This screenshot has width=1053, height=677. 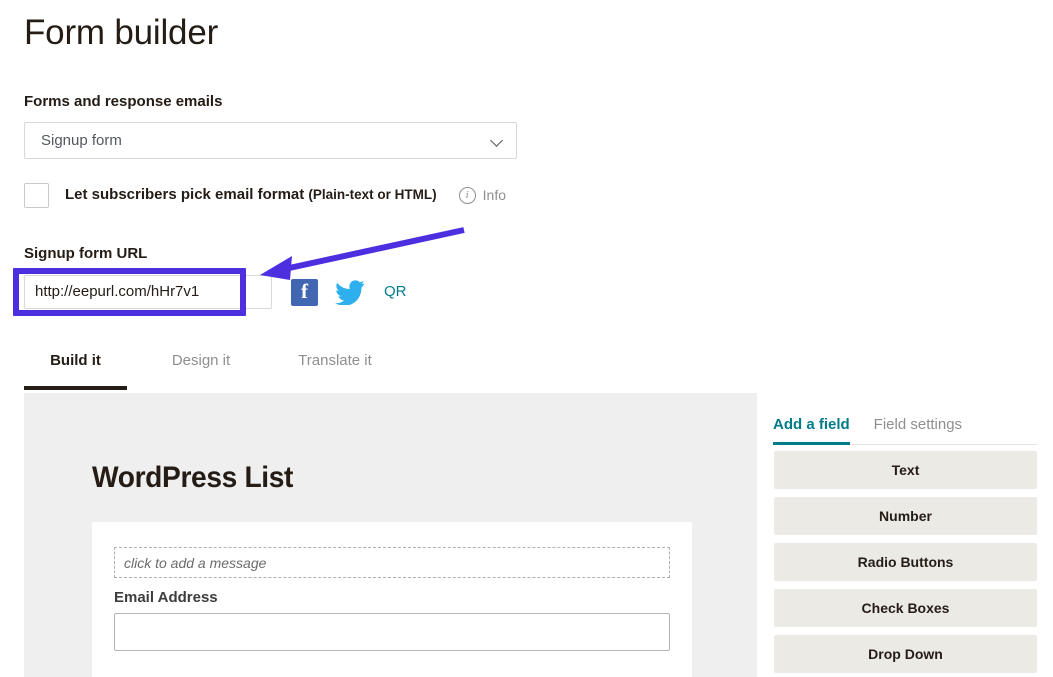 I want to click on qr-link: QR, so click(x=395, y=292).